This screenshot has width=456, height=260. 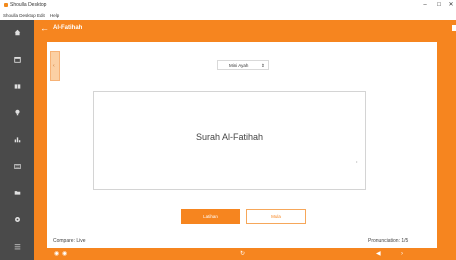 I want to click on minimize-button: –, so click(x=425, y=5).